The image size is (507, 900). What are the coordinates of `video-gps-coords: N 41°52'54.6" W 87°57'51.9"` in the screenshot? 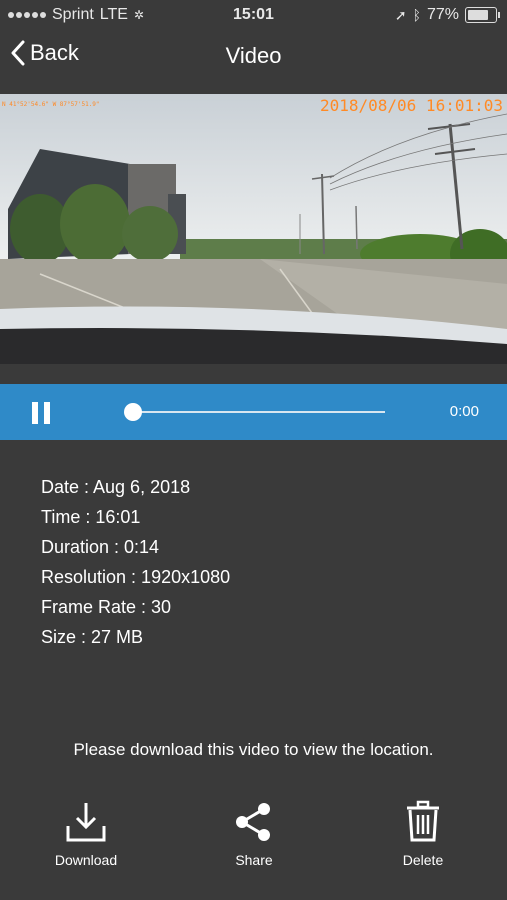 It's located at (51, 104).